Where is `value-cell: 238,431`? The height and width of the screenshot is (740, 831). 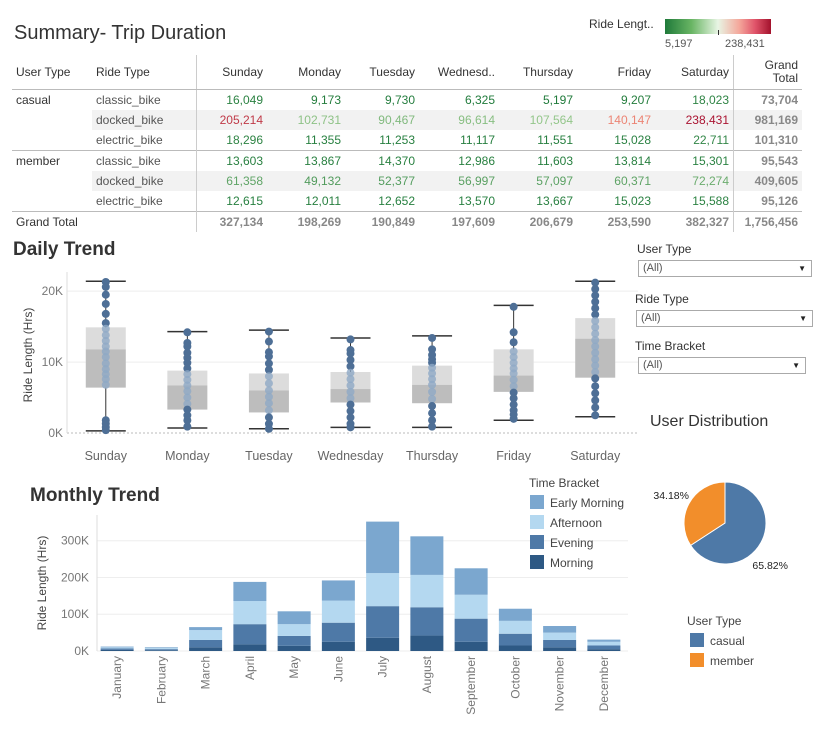 value-cell: 238,431 is located at coordinates (694, 120).